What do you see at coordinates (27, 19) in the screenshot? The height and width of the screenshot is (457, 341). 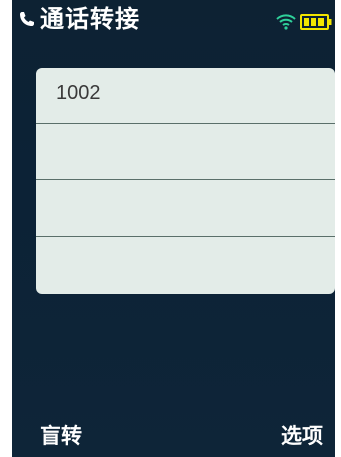 I see `phone-icon` at bounding box center [27, 19].